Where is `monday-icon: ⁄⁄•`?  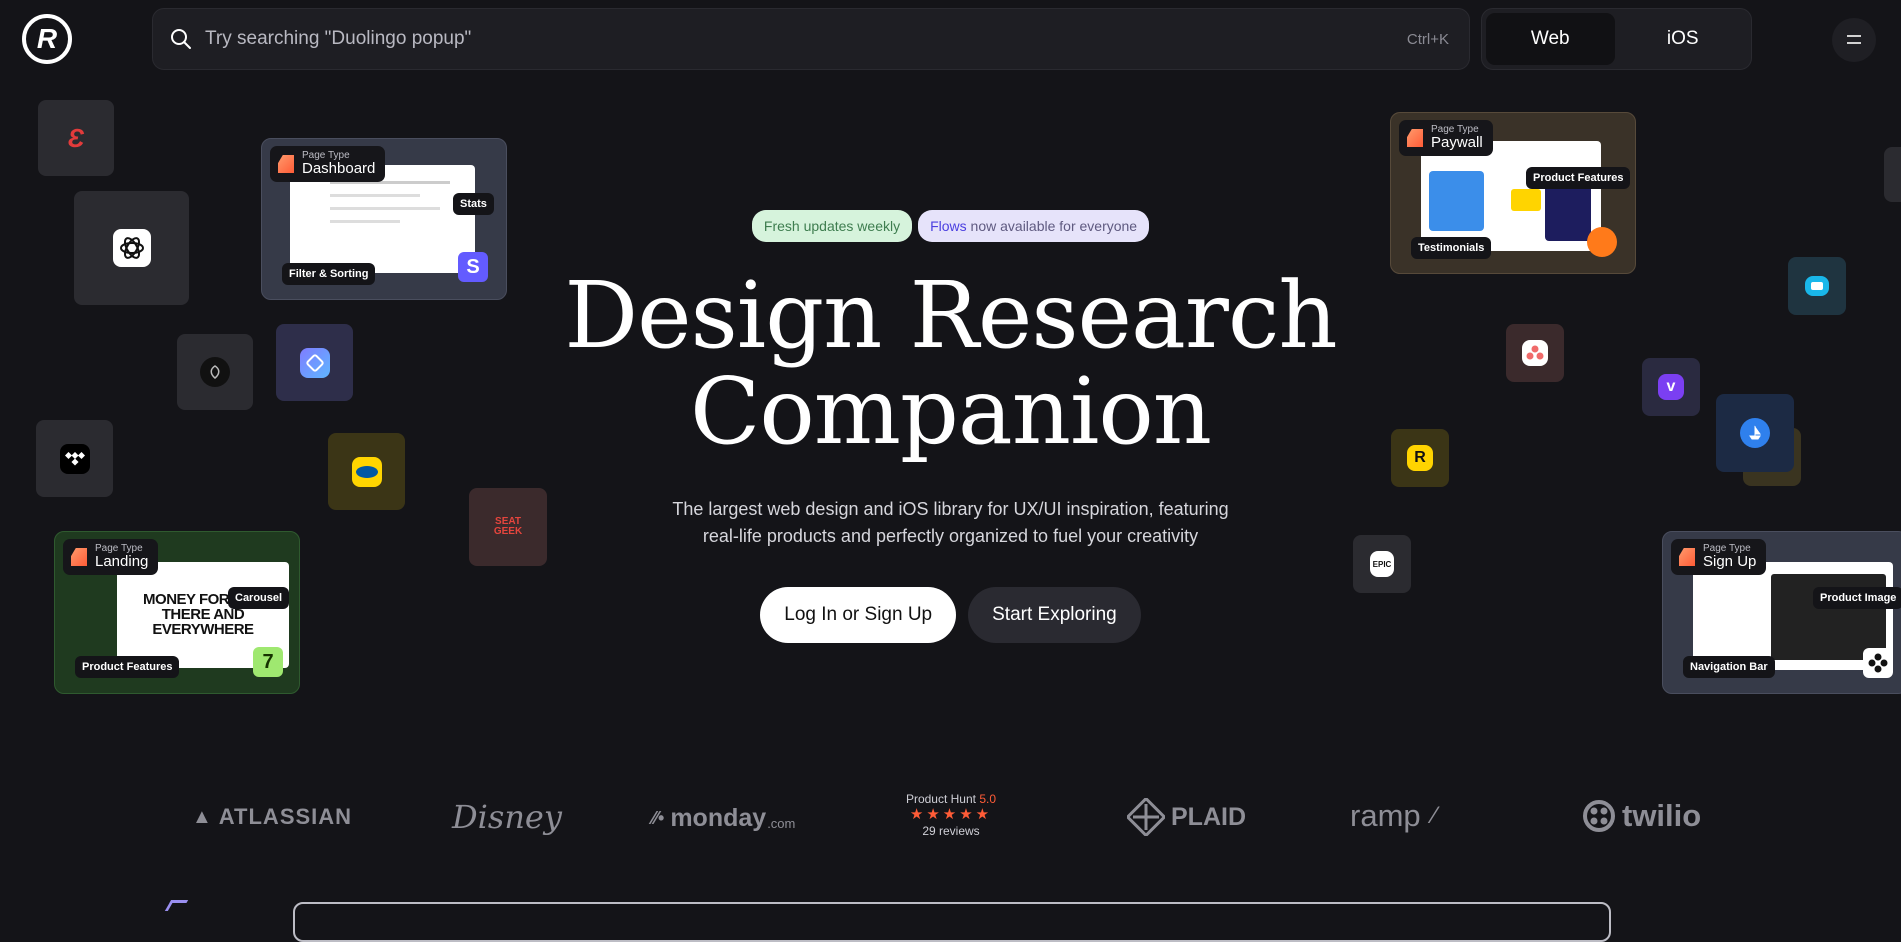 monday-icon: ⁄⁄• is located at coordinates (658, 818).